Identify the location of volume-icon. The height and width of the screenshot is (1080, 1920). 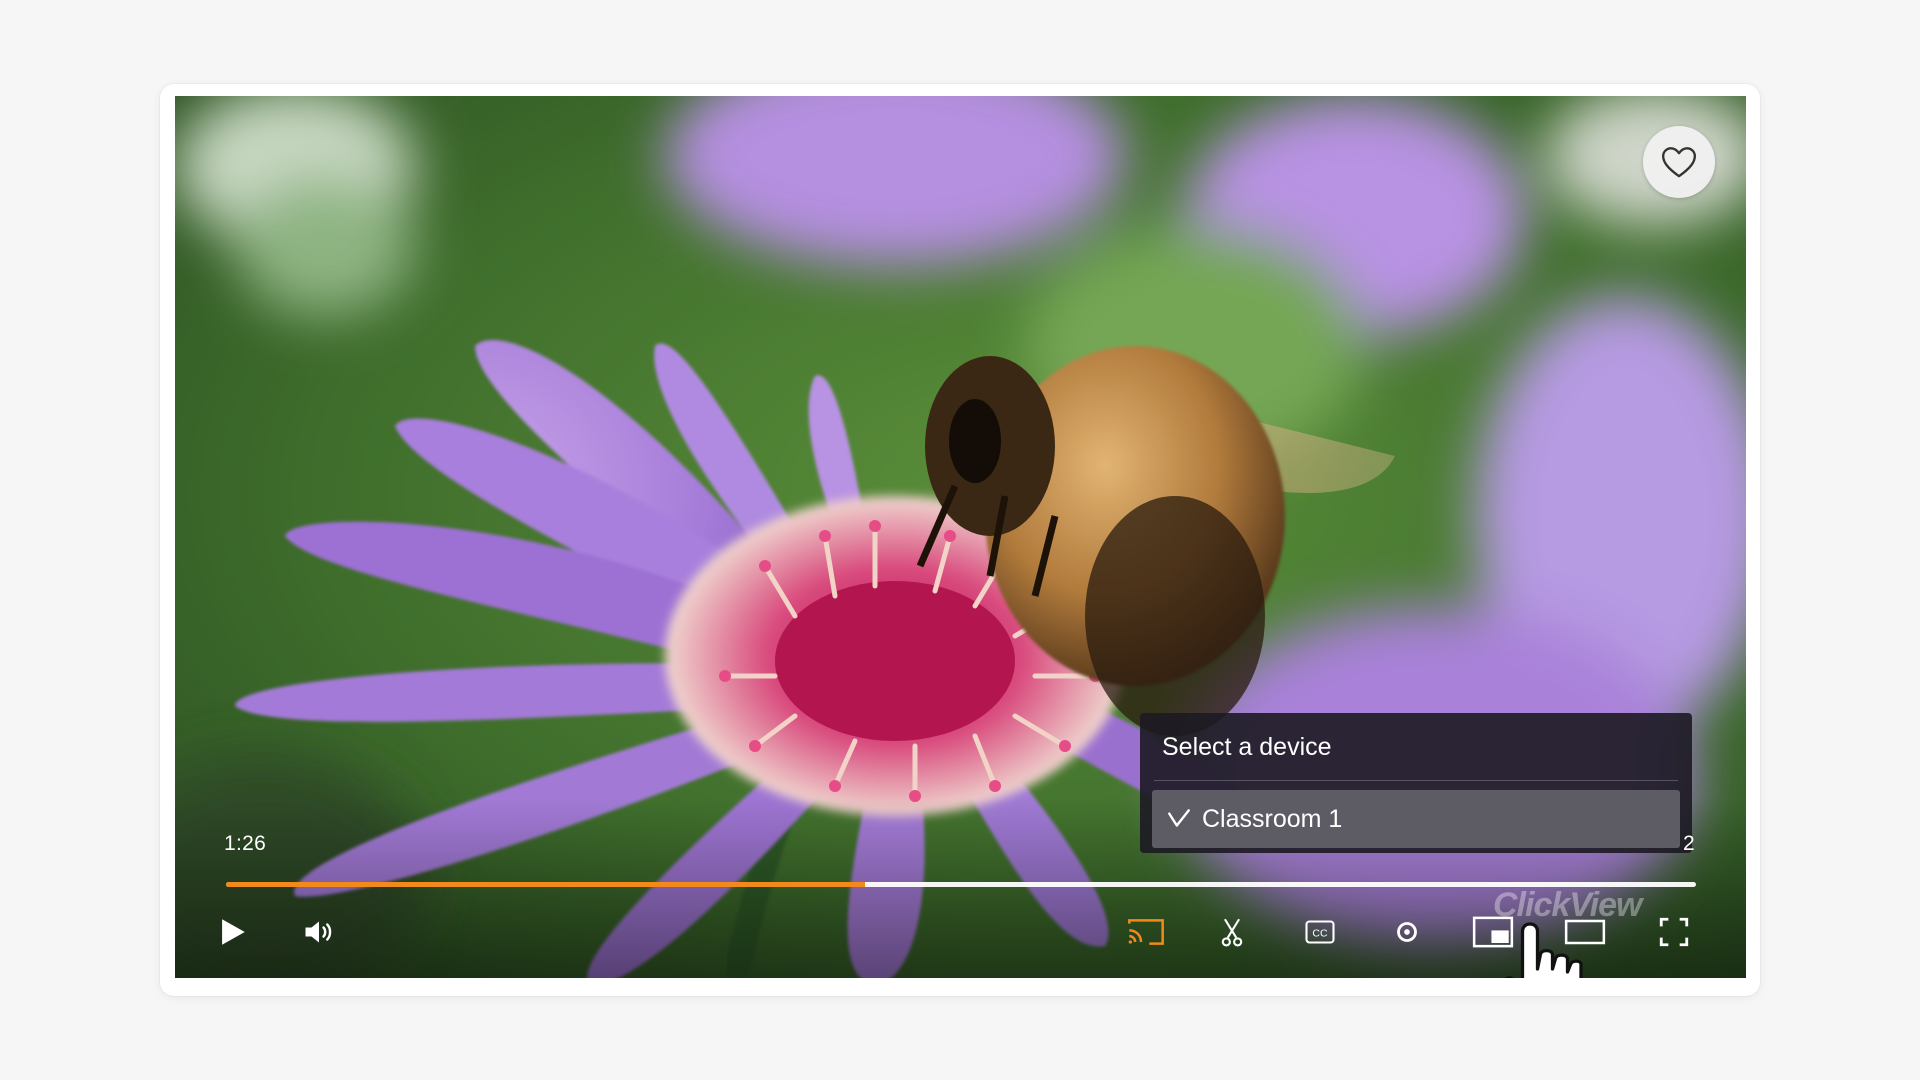
(318, 932).